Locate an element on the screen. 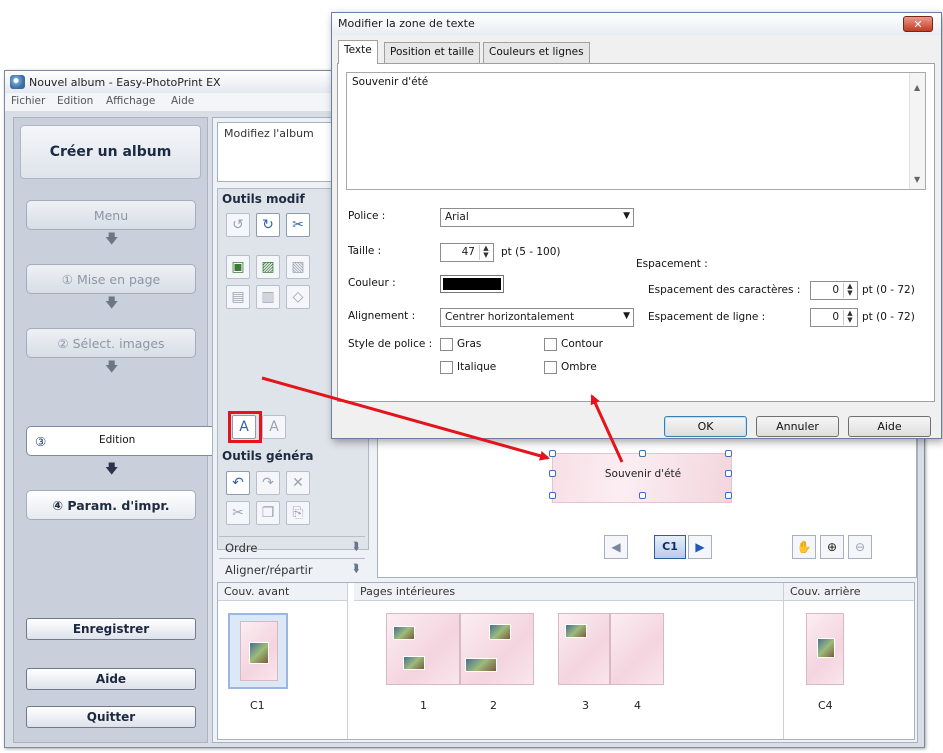 The height and width of the screenshot is (753, 943). callout-arrows is located at coordinates (442, 419).